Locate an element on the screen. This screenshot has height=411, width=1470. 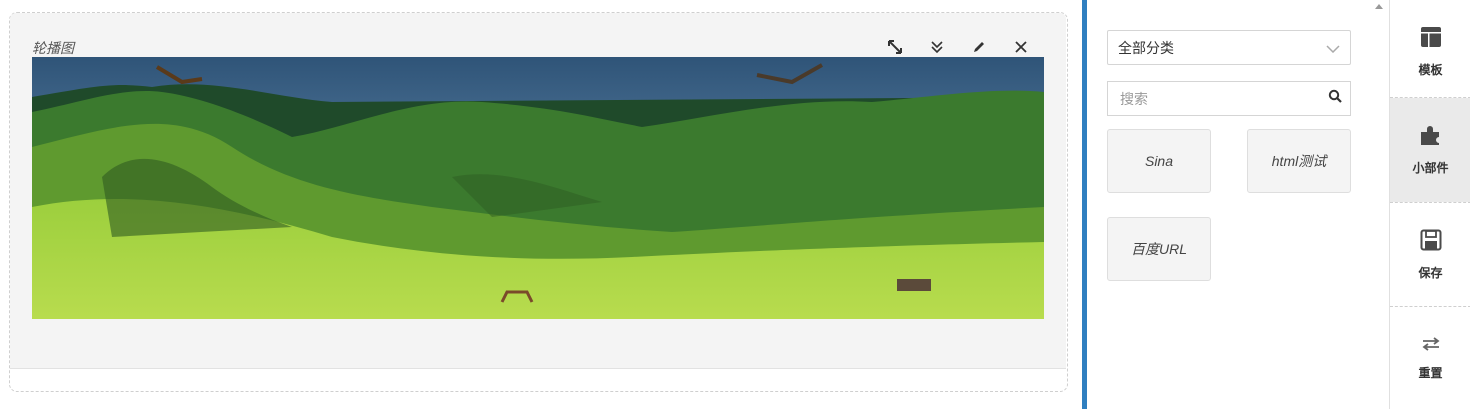
scroll-up-arrow-icon is located at coordinates (1379, 6).